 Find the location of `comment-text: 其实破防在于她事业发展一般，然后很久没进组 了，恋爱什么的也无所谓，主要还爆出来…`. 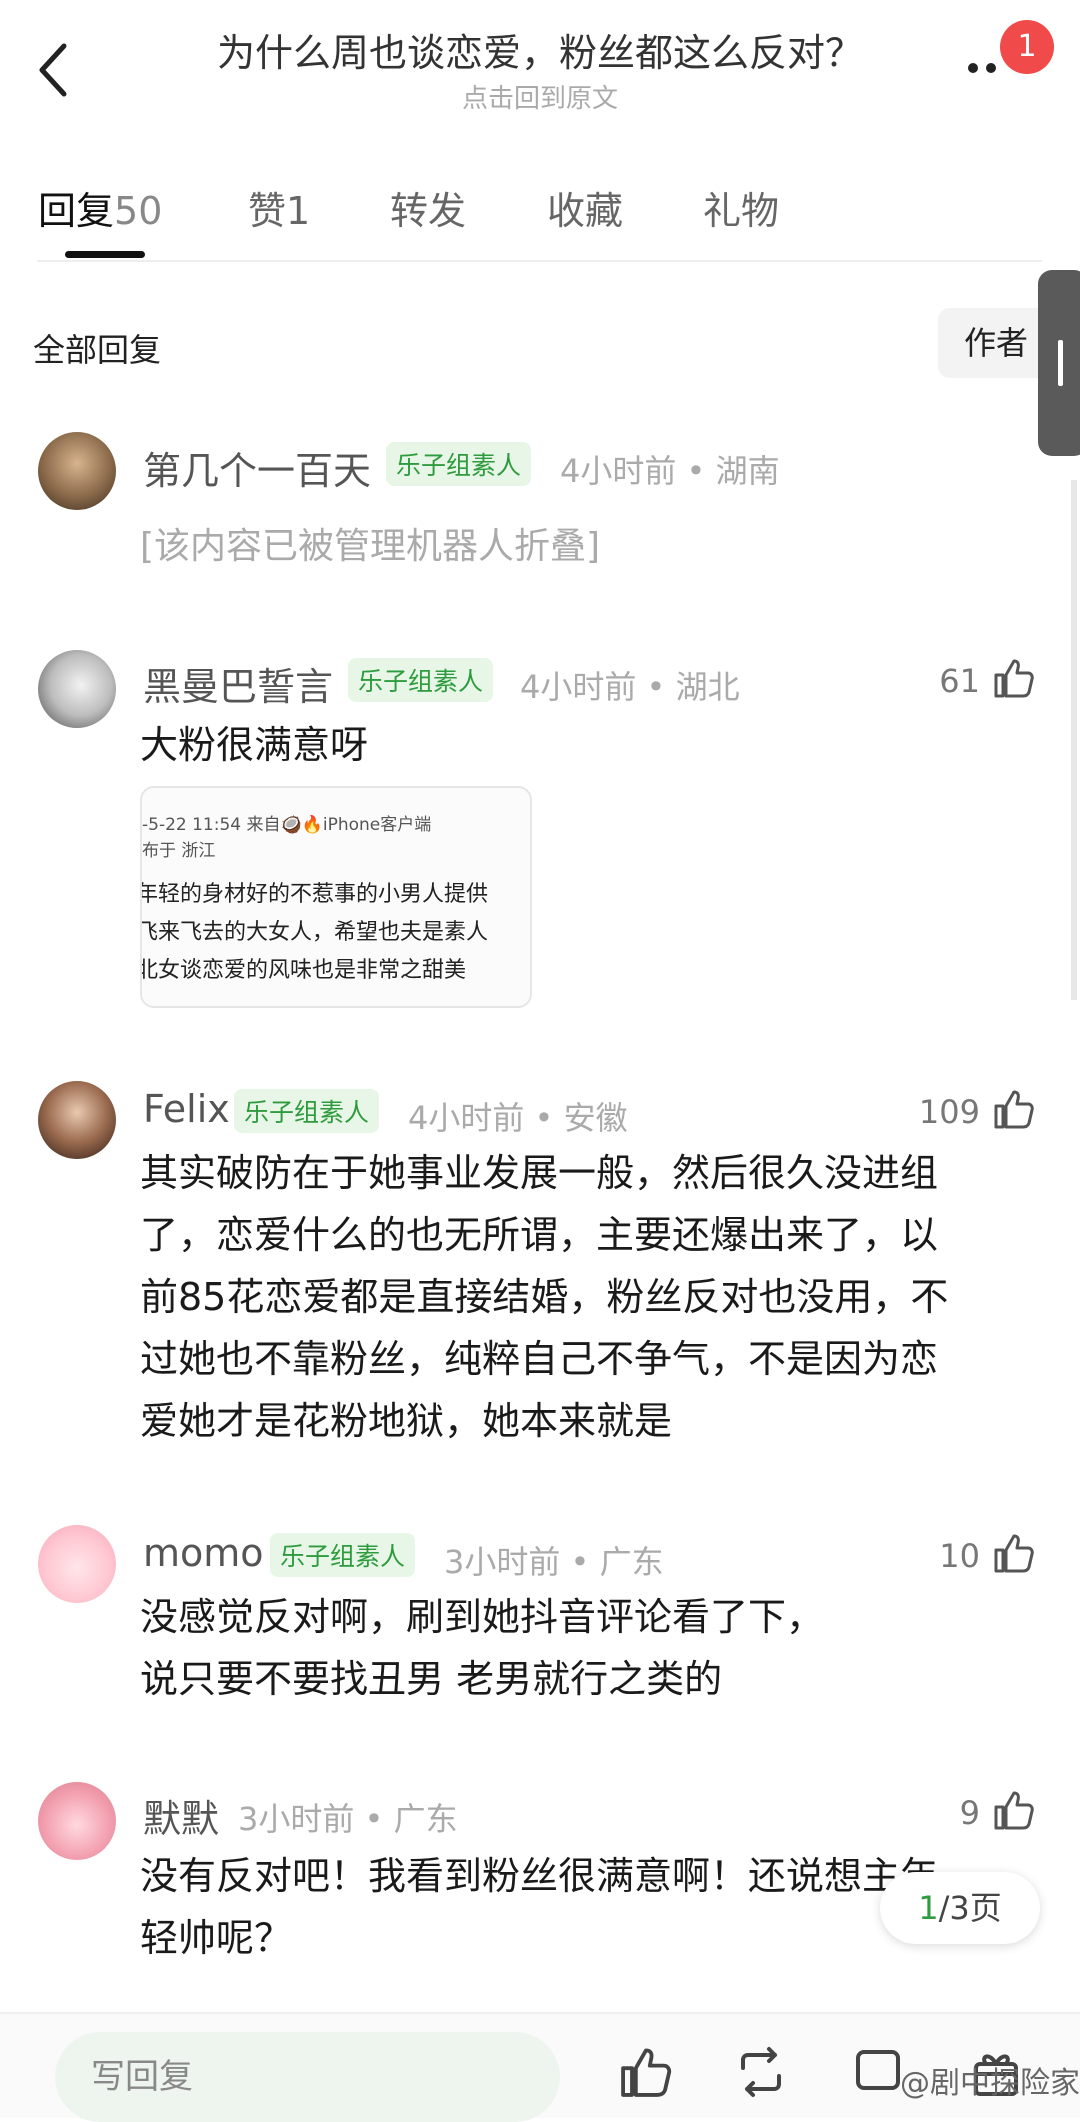

comment-text: 其实破防在于她事业发展一般，然后很久没进组 了，恋爱什么的也无所谓，主要还爆出来… is located at coordinates (590, 1297).